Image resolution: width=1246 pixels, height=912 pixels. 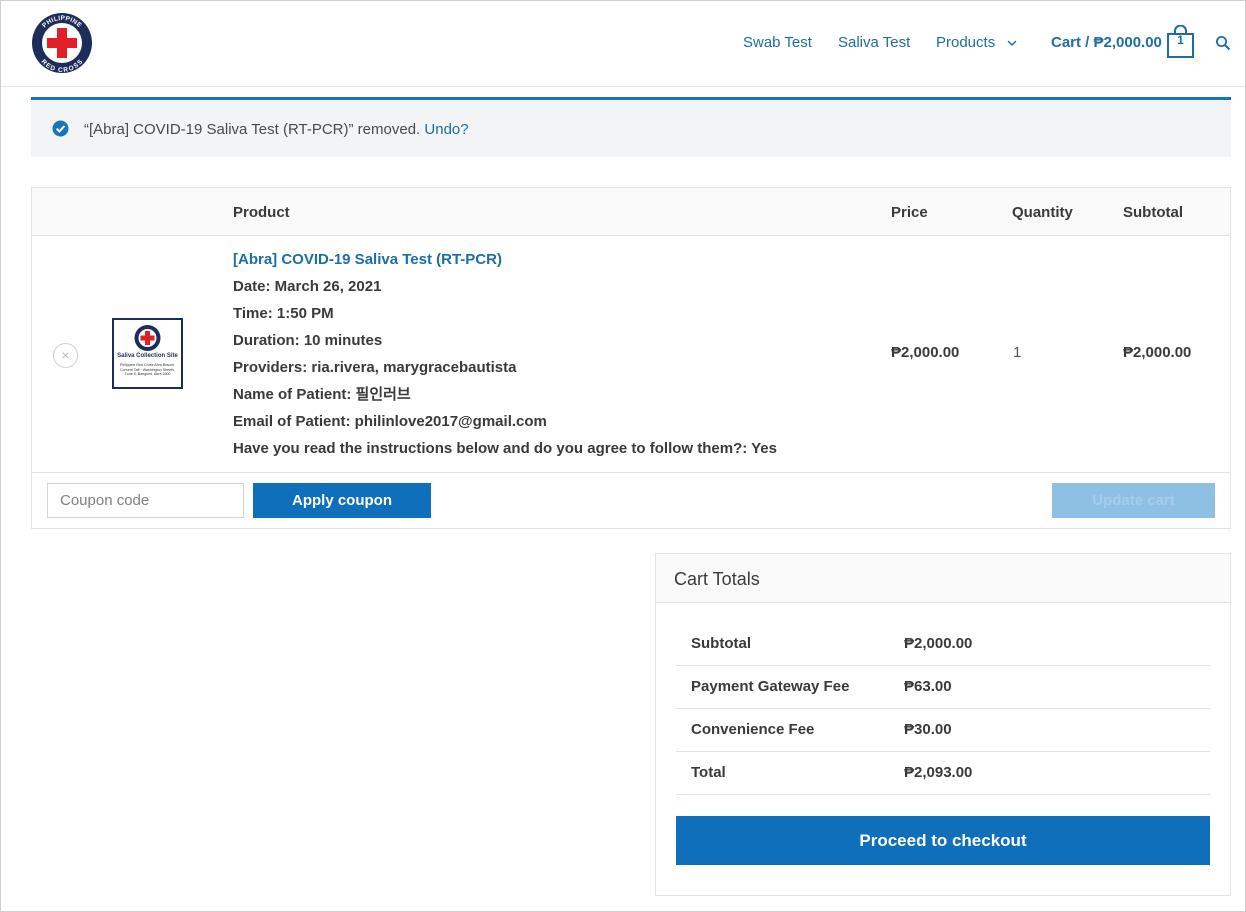 I want to click on totals-row-total: Total ₱2,093.00, so click(x=943, y=773).